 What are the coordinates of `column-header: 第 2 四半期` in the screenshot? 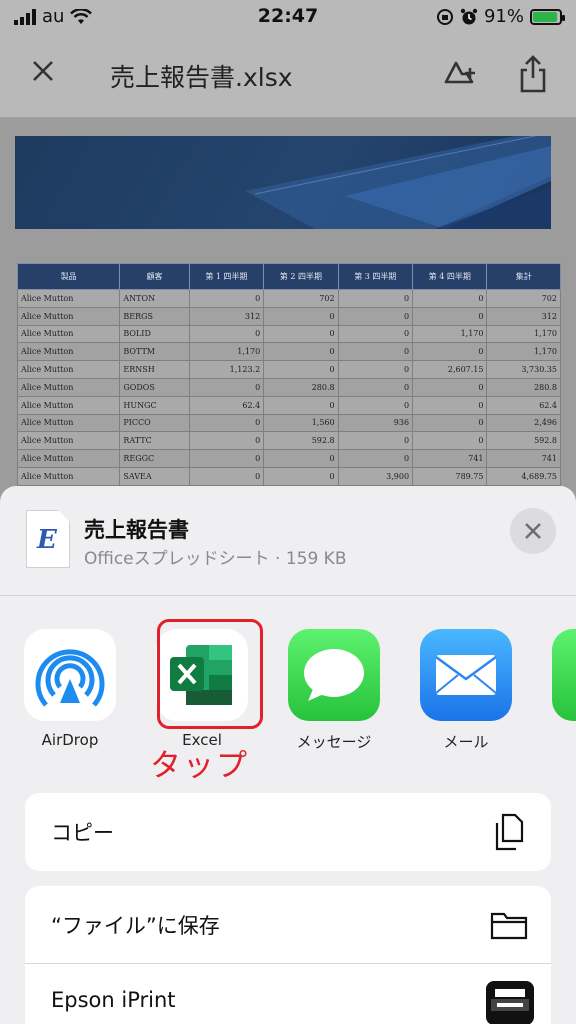 It's located at (301, 276).